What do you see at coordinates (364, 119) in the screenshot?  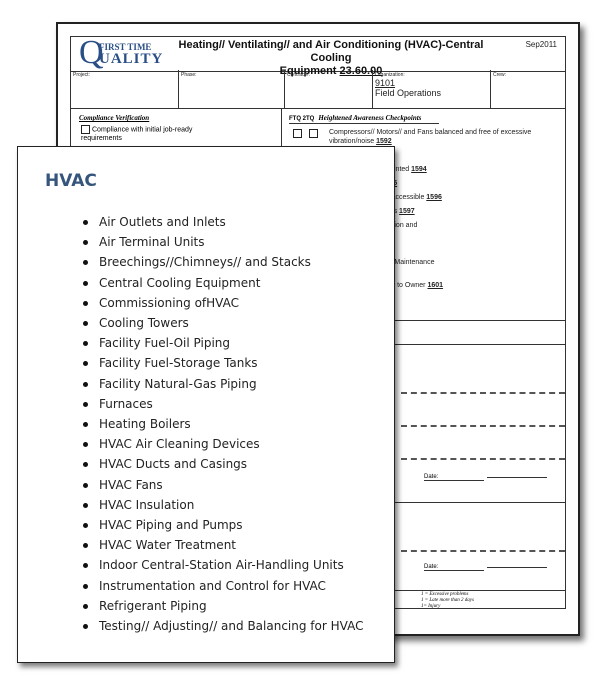 I see `checkpoints-heading: FTQ 2TQ Heightened Awareness Checkpoints` at bounding box center [364, 119].